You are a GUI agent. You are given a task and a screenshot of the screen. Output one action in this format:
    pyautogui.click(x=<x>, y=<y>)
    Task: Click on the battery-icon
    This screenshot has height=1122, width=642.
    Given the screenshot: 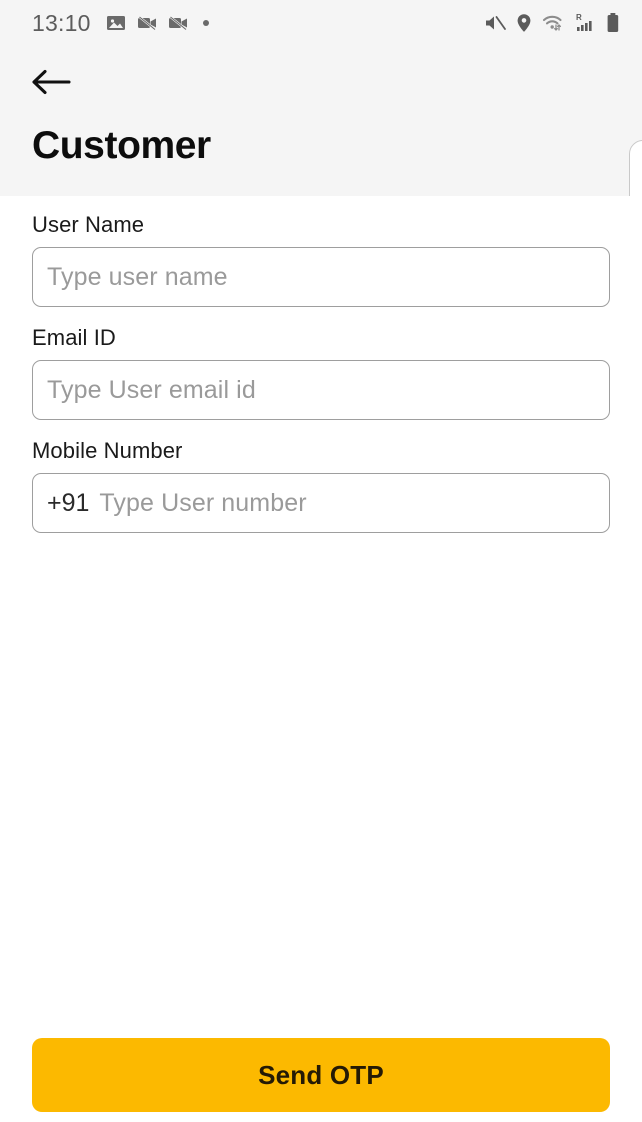 What is the action you would take?
    pyautogui.click(x=613, y=23)
    